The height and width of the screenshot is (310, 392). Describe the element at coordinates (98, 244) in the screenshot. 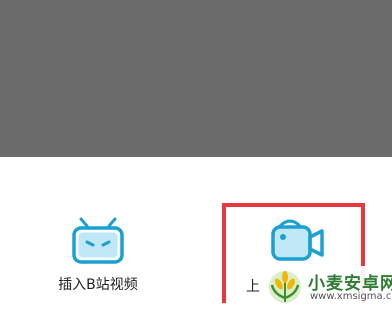

I see `bilibili-tv-icon` at that location.